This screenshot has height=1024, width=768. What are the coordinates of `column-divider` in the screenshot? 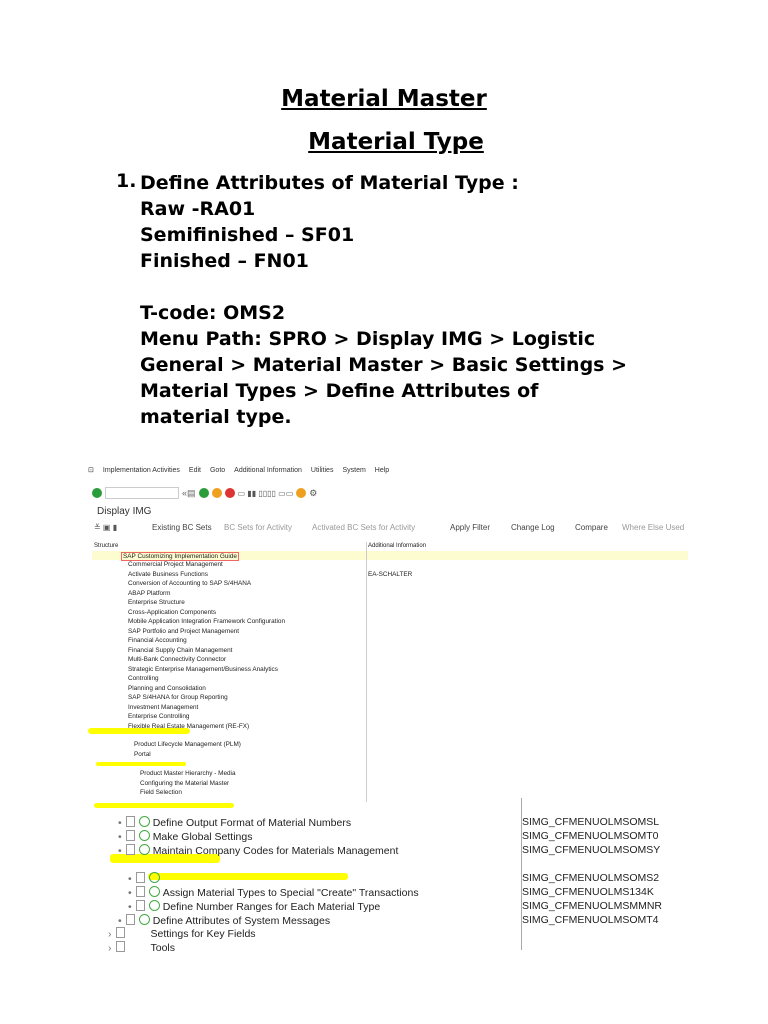 It's located at (366, 672).